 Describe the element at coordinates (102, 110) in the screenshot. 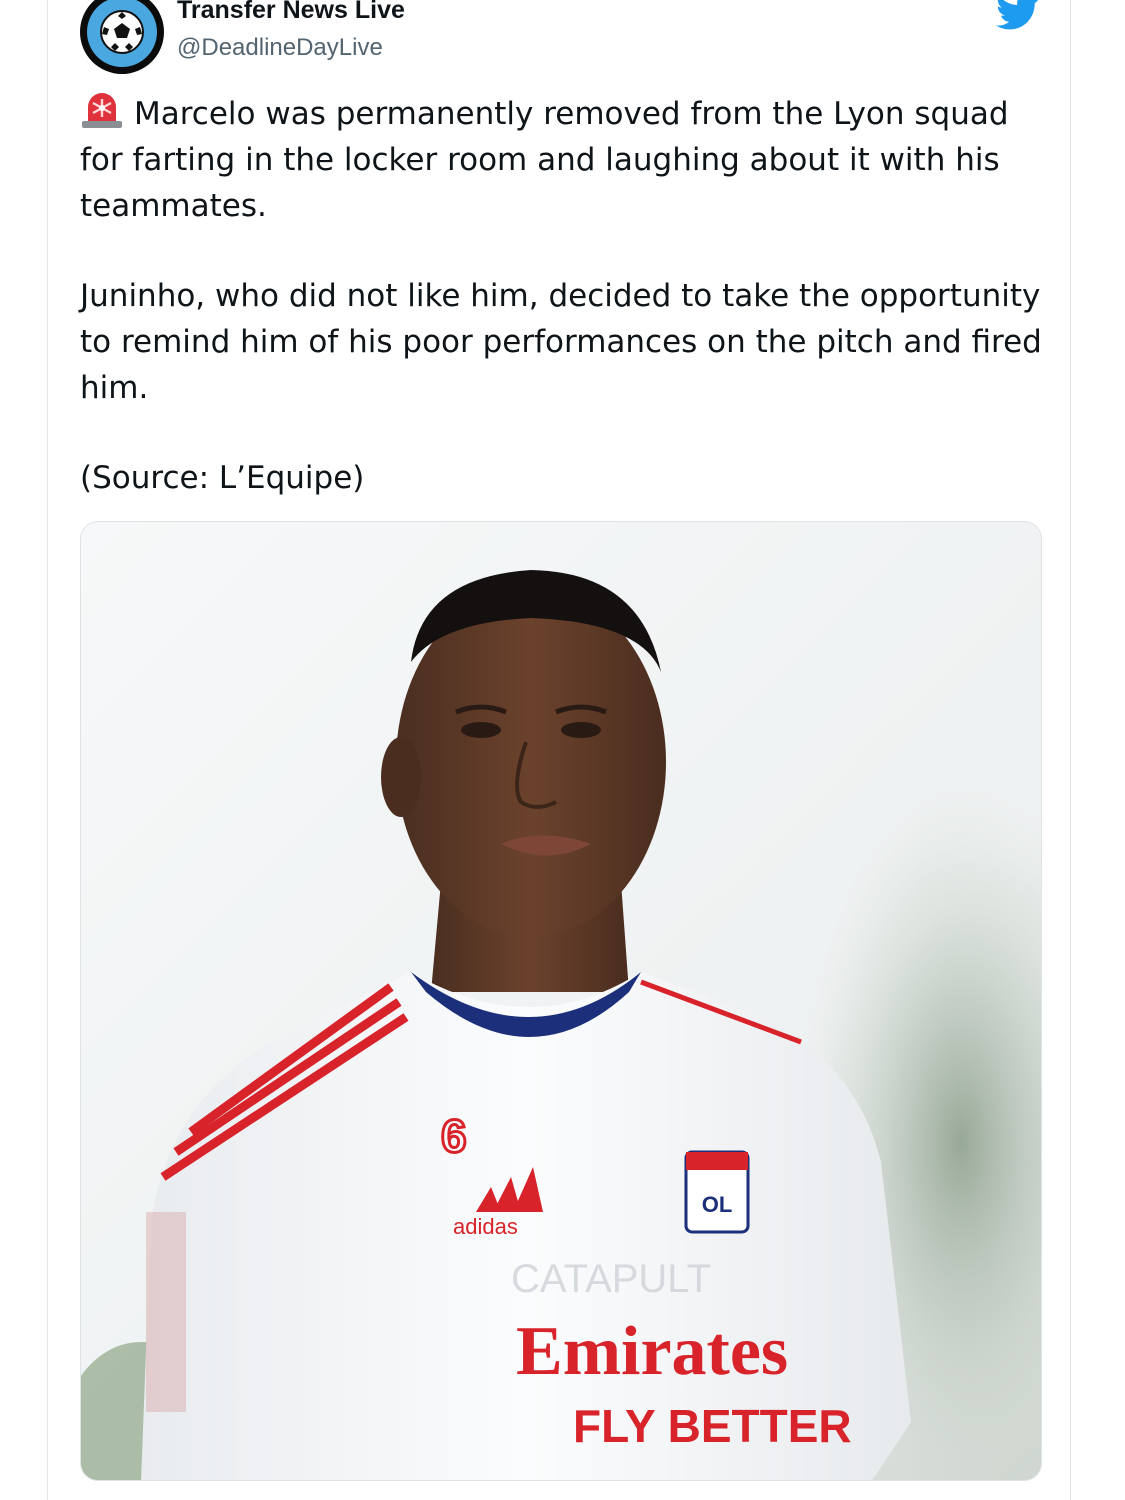

I see `rotating-light-icon` at that location.